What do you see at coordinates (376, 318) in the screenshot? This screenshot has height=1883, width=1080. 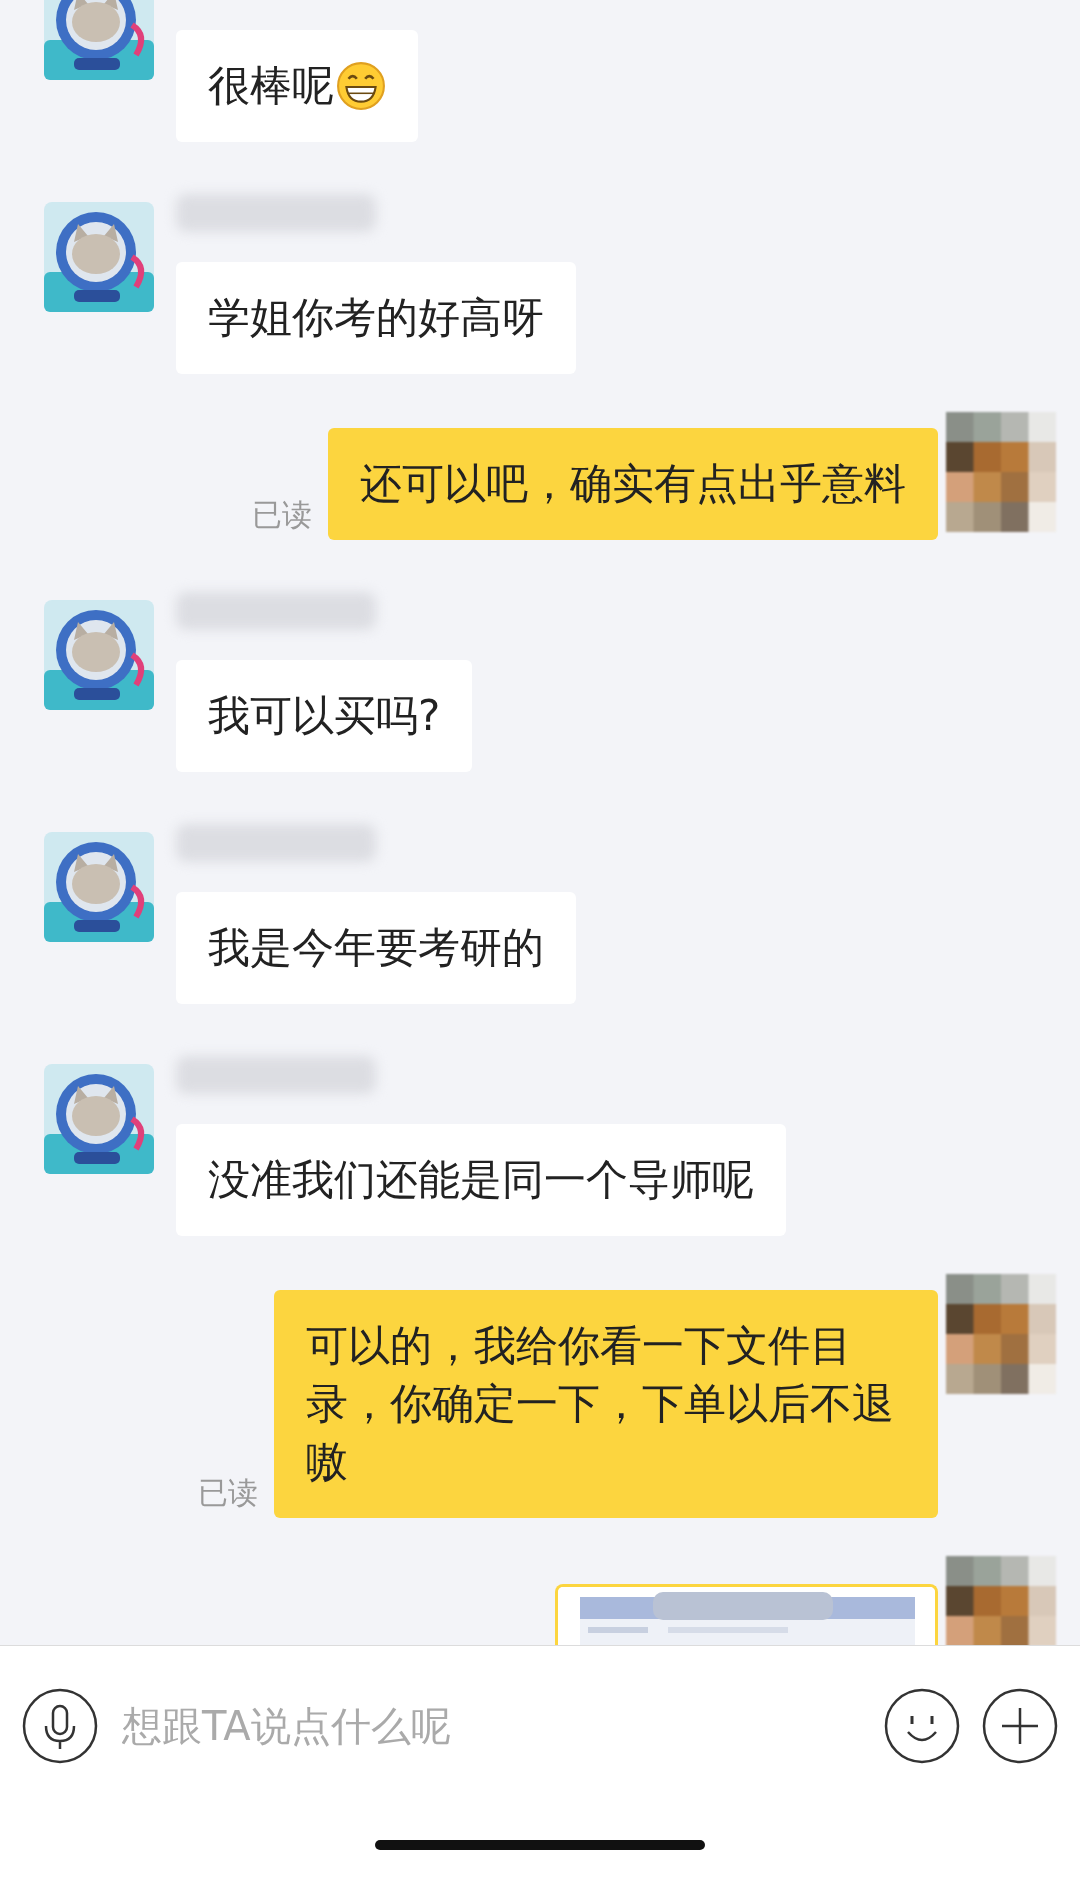 I see `message-bubble: 学姐你考的好高呀` at bounding box center [376, 318].